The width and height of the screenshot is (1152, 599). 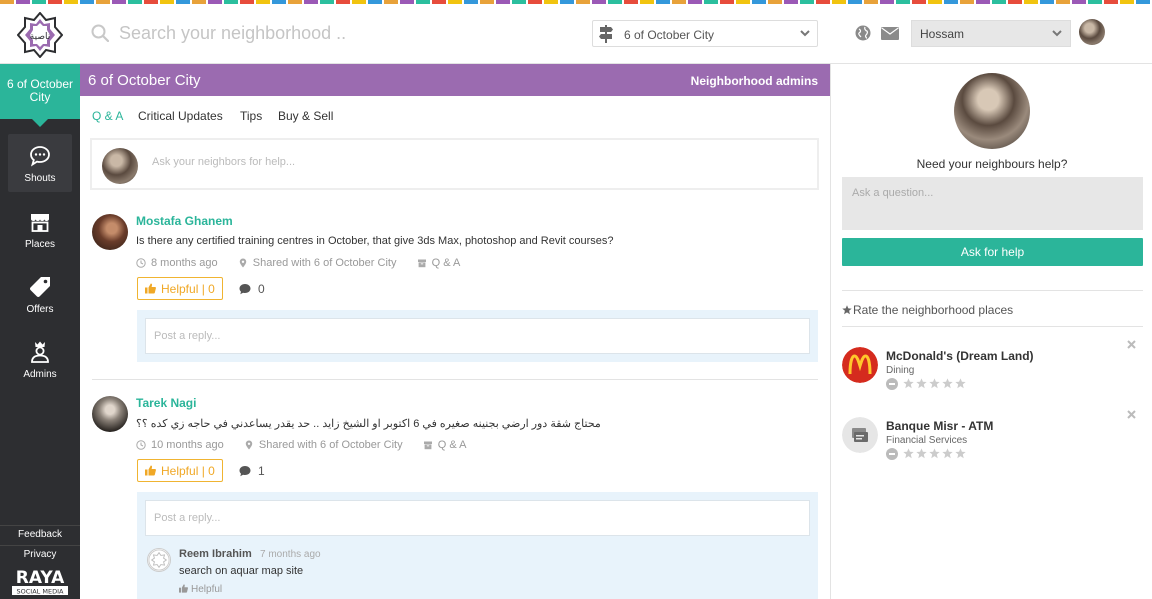 I want to click on sidebar-item-admins: Admins, so click(x=40, y=359).